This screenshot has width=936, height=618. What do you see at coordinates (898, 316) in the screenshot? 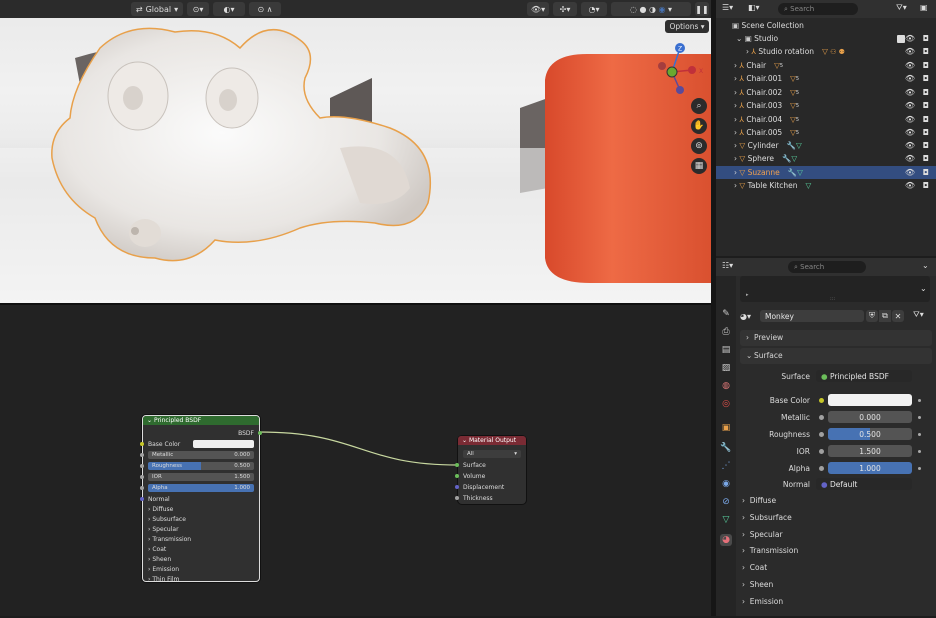
I see `unlink-icon: ✕` at bounding box center [898, 316].